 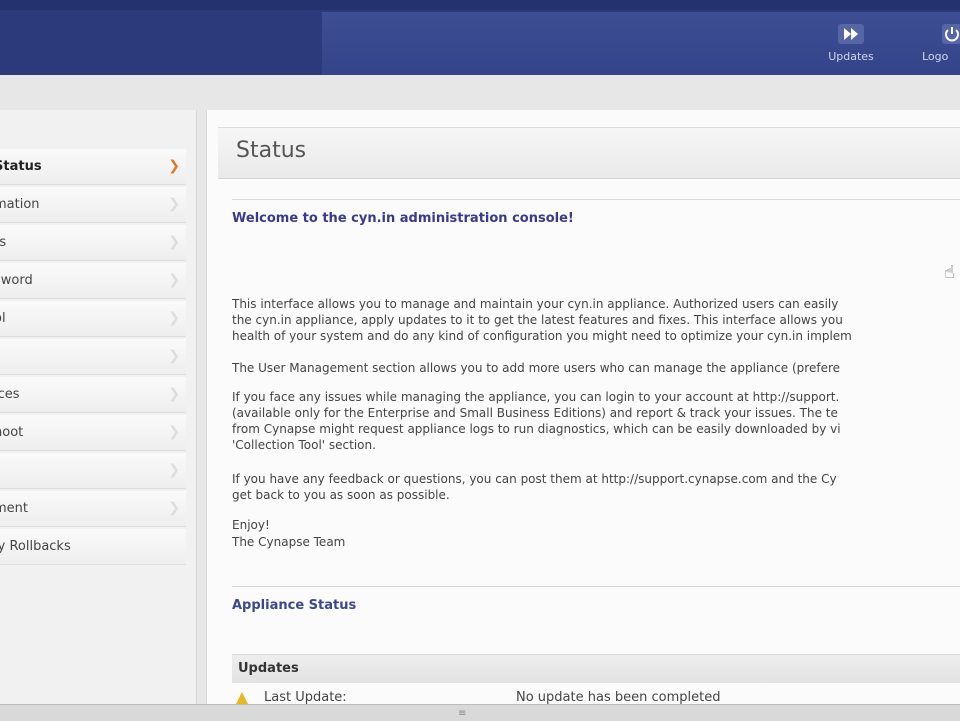 What do you see at coordinates (16, 280) in the screenshot?
I see `sidebar-item-label: sword` at bounding box center [16, 280].